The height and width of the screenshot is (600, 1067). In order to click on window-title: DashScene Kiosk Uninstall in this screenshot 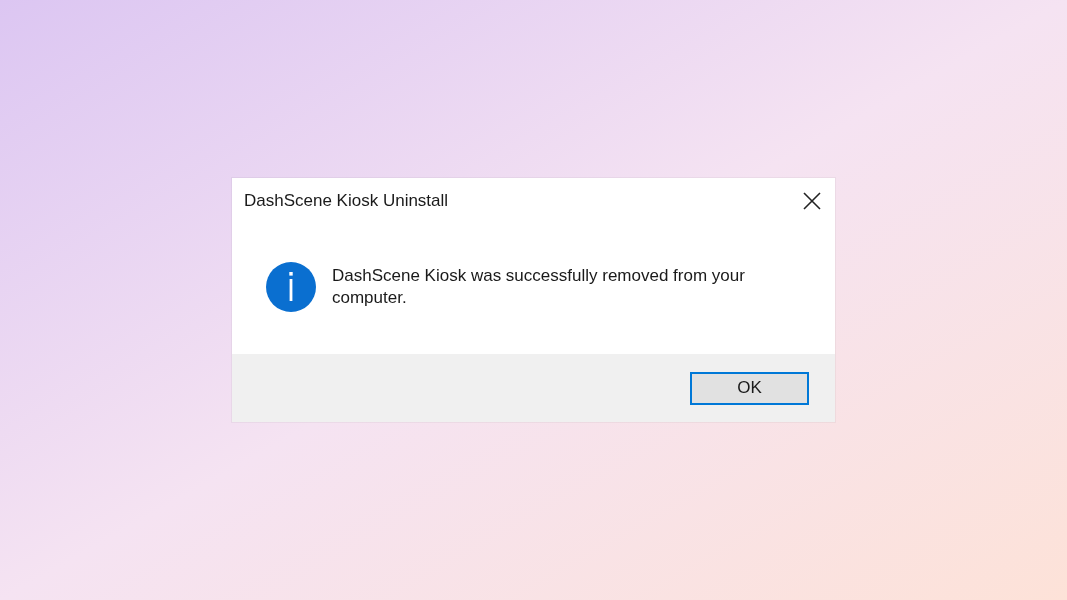, I will do `click(346, 201)`.